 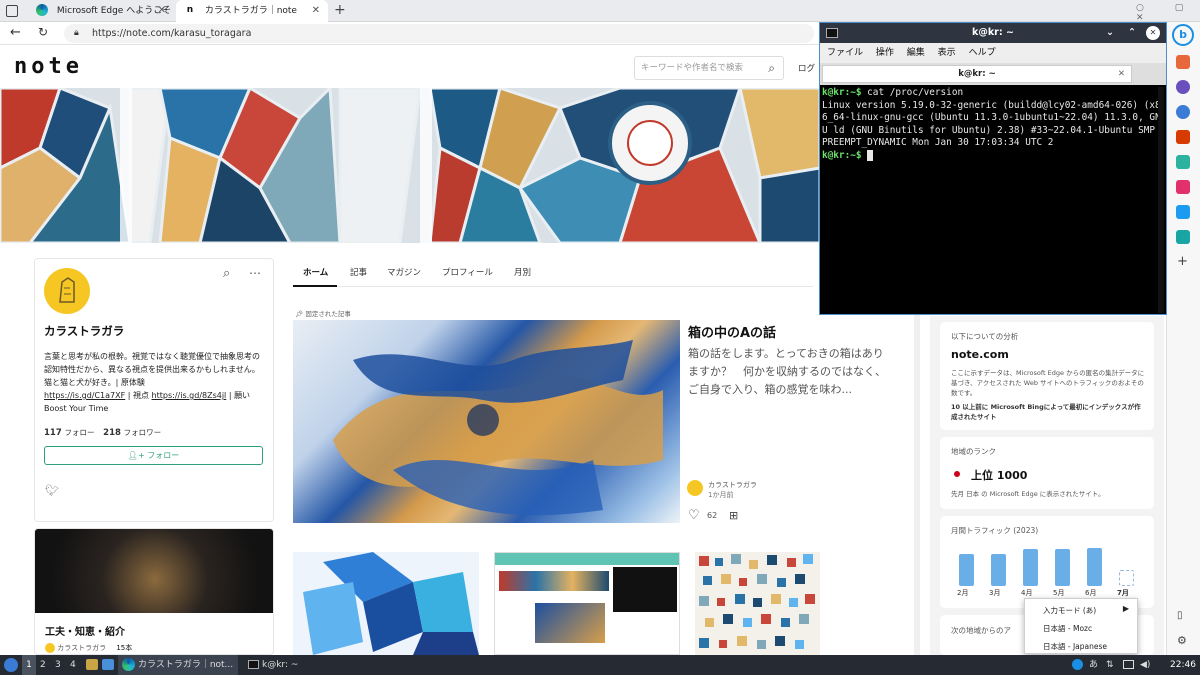 I want to click on start-menu-icon, so click(x=11, y=665).